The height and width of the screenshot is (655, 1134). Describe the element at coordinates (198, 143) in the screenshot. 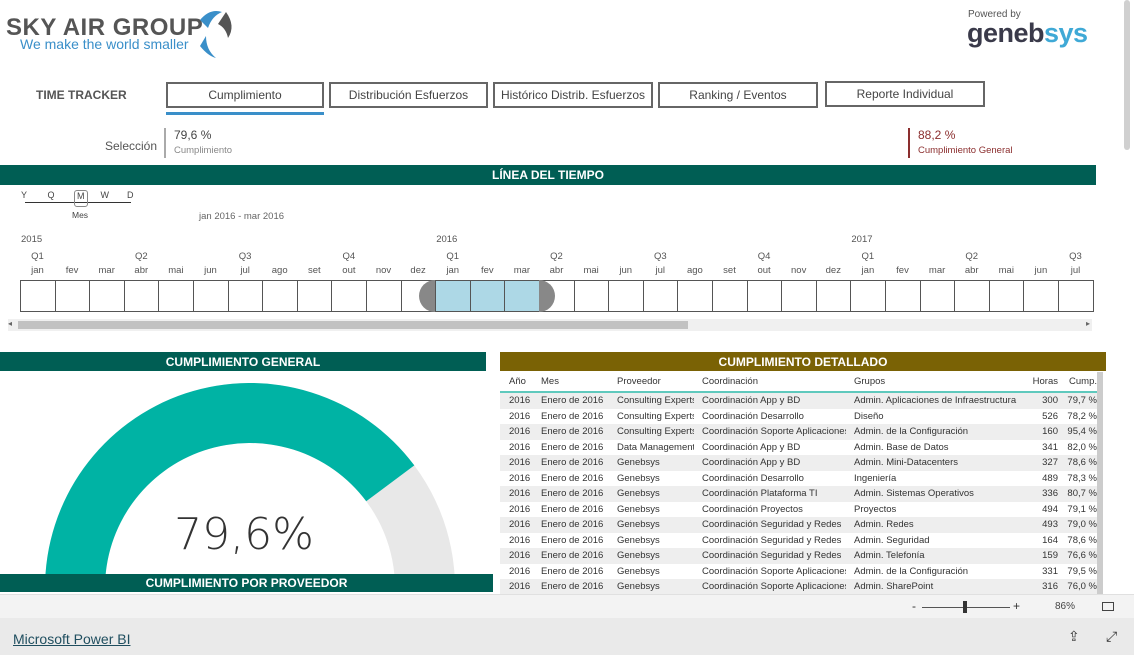

I see `selection-kpi: 79,6 % Cumplimiento` at that location.